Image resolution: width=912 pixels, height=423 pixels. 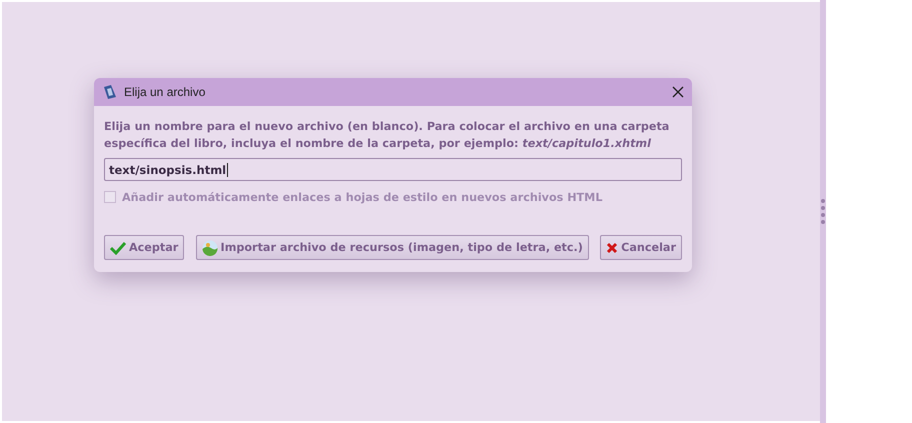 What do you see at coordinates (110, 92) in the screenshot?
I see `app-icon` at bounding box center [110, 92].